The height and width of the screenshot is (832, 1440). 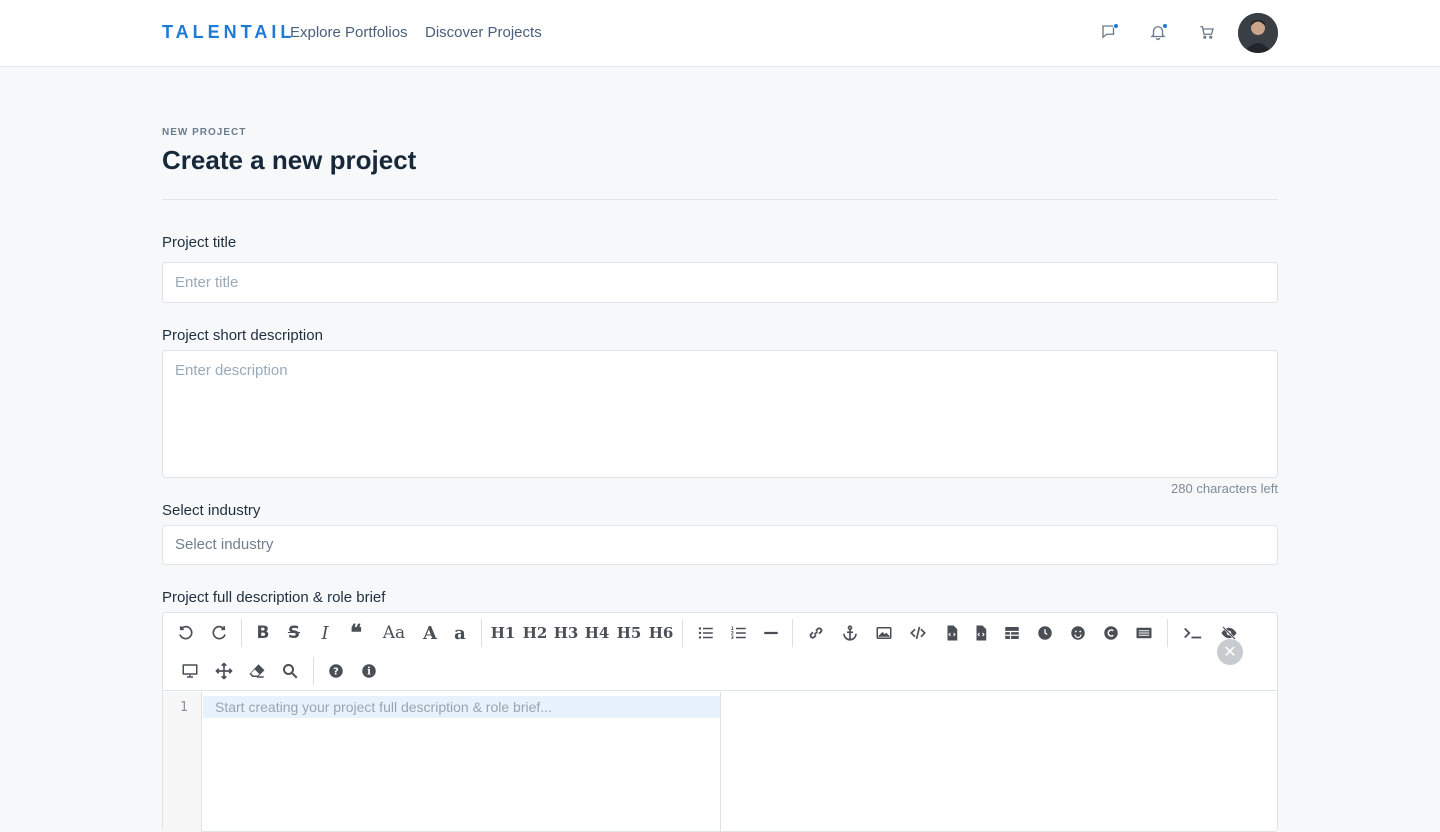 I want to click on industry-select: Select industry, so click(x=720, y=545).